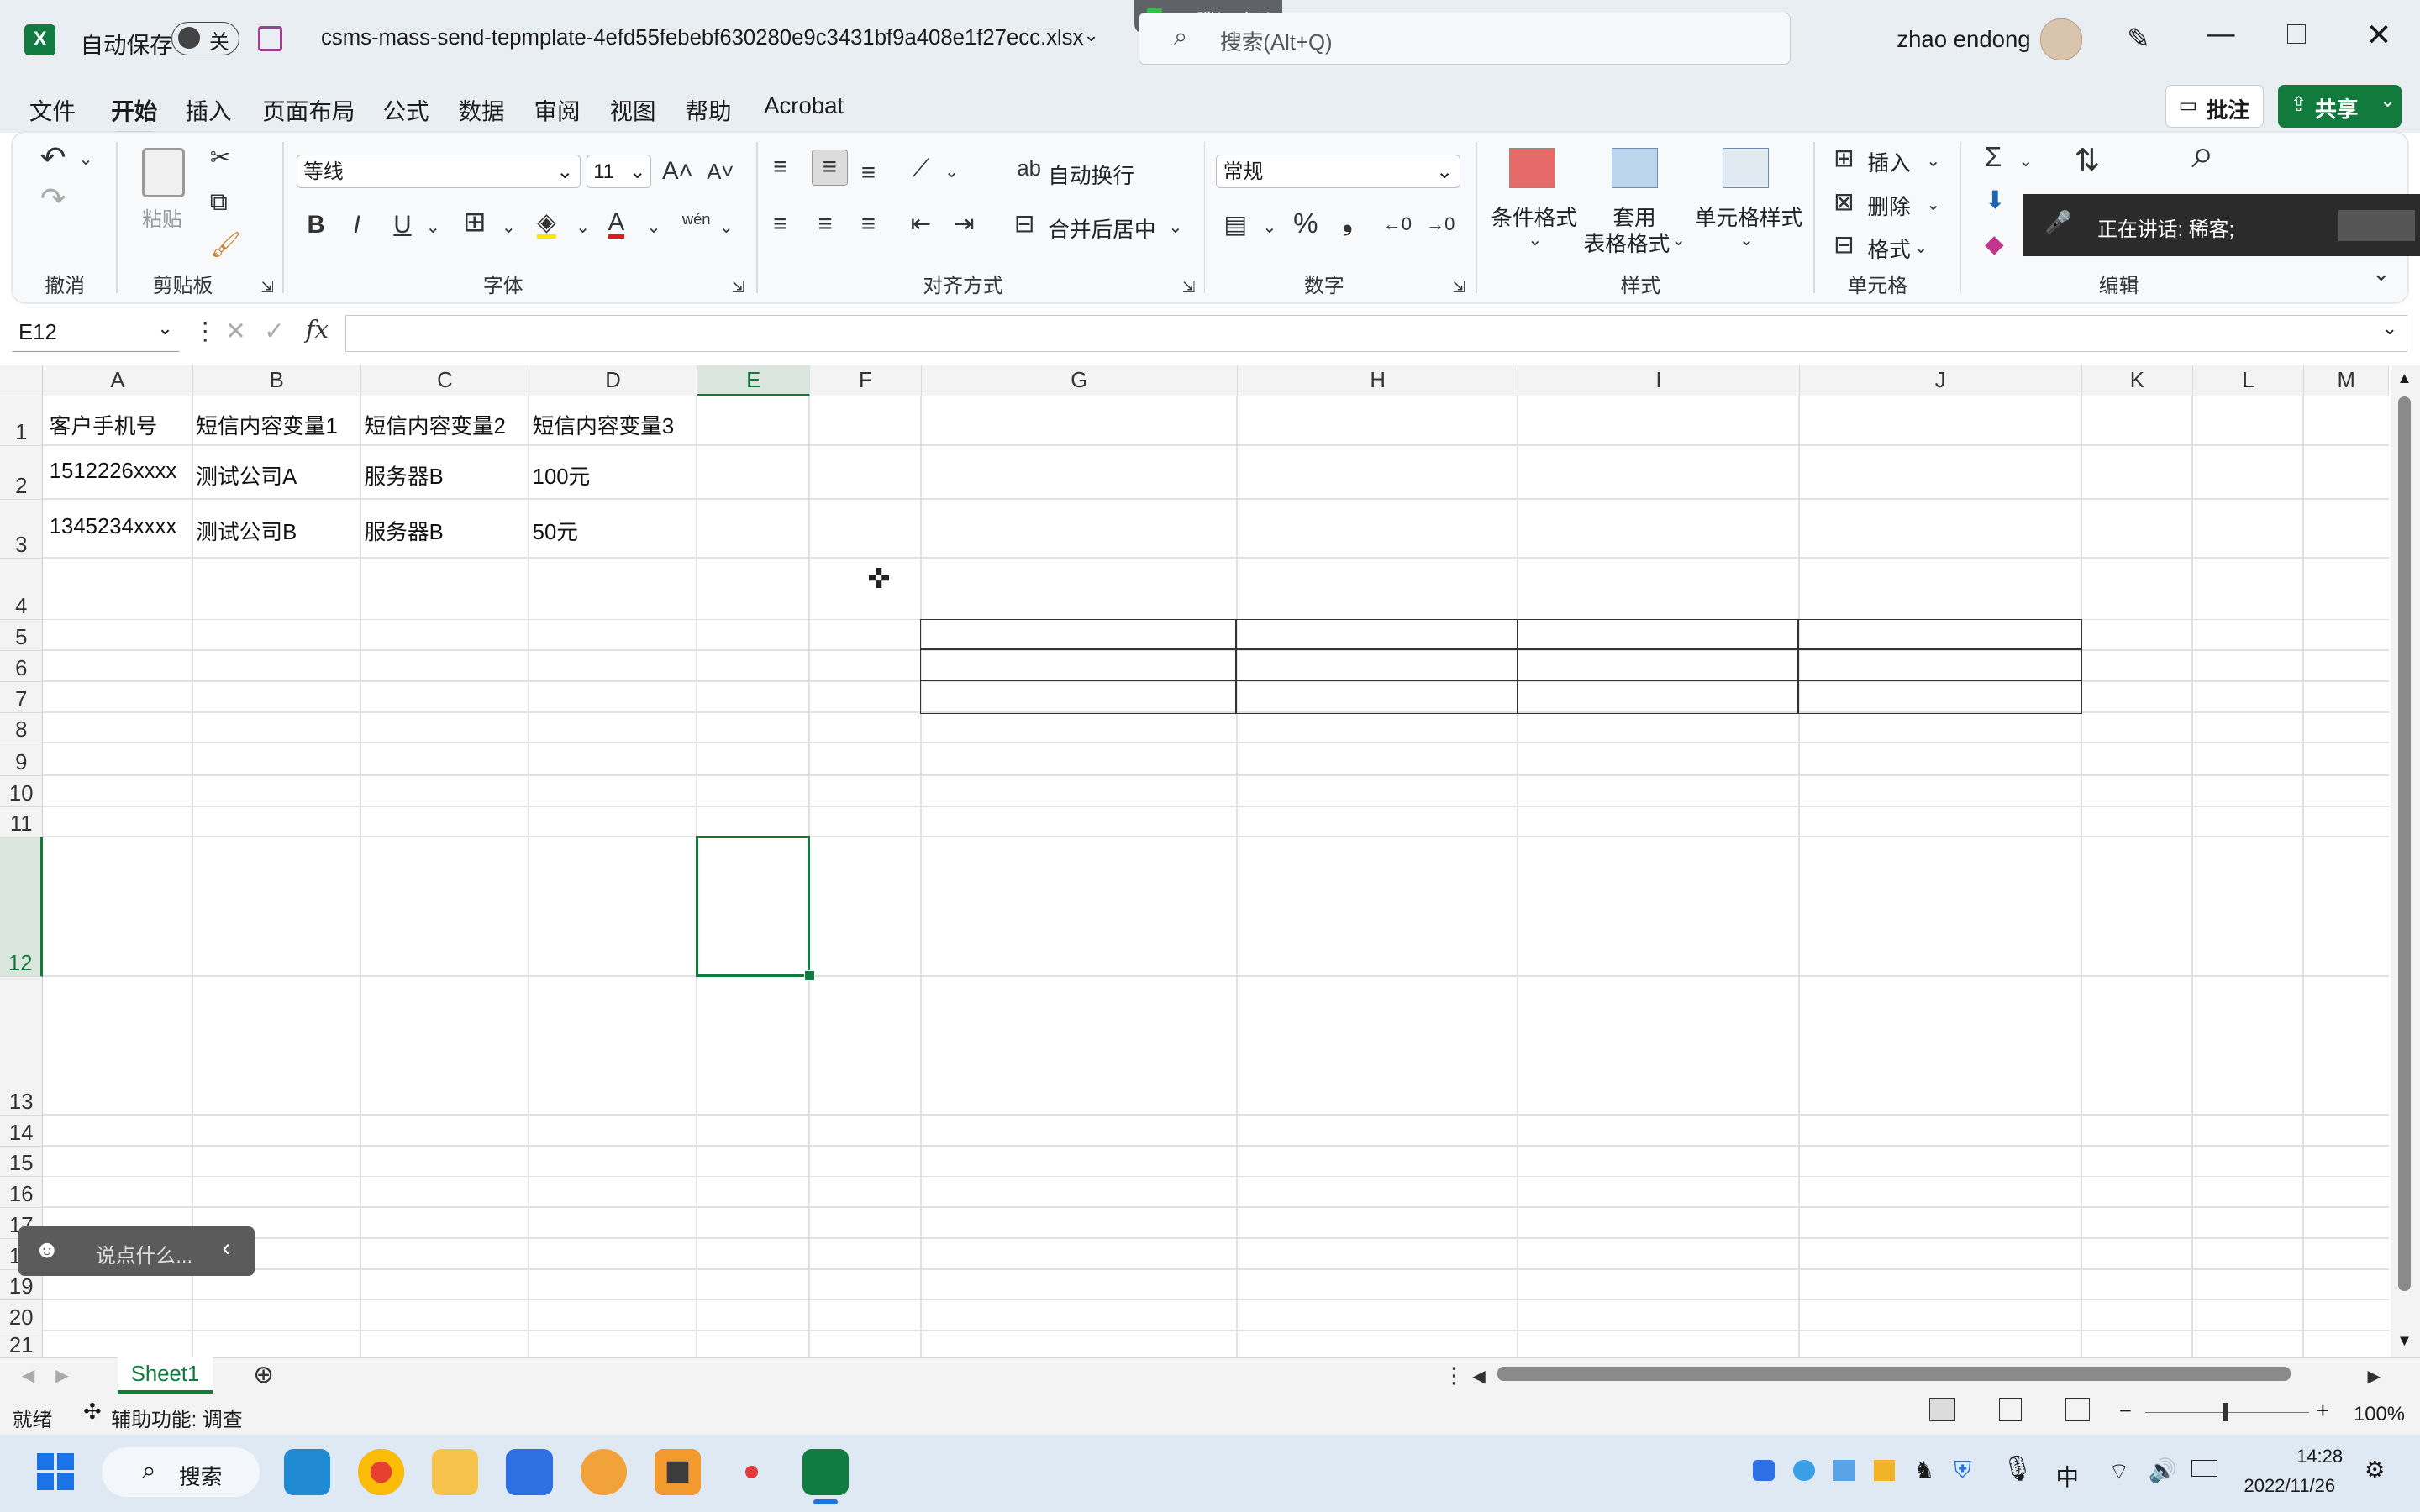 This screenshot has width=2420, height=1512. I want to click on pen-icon: ✎, so click(2139, 38).